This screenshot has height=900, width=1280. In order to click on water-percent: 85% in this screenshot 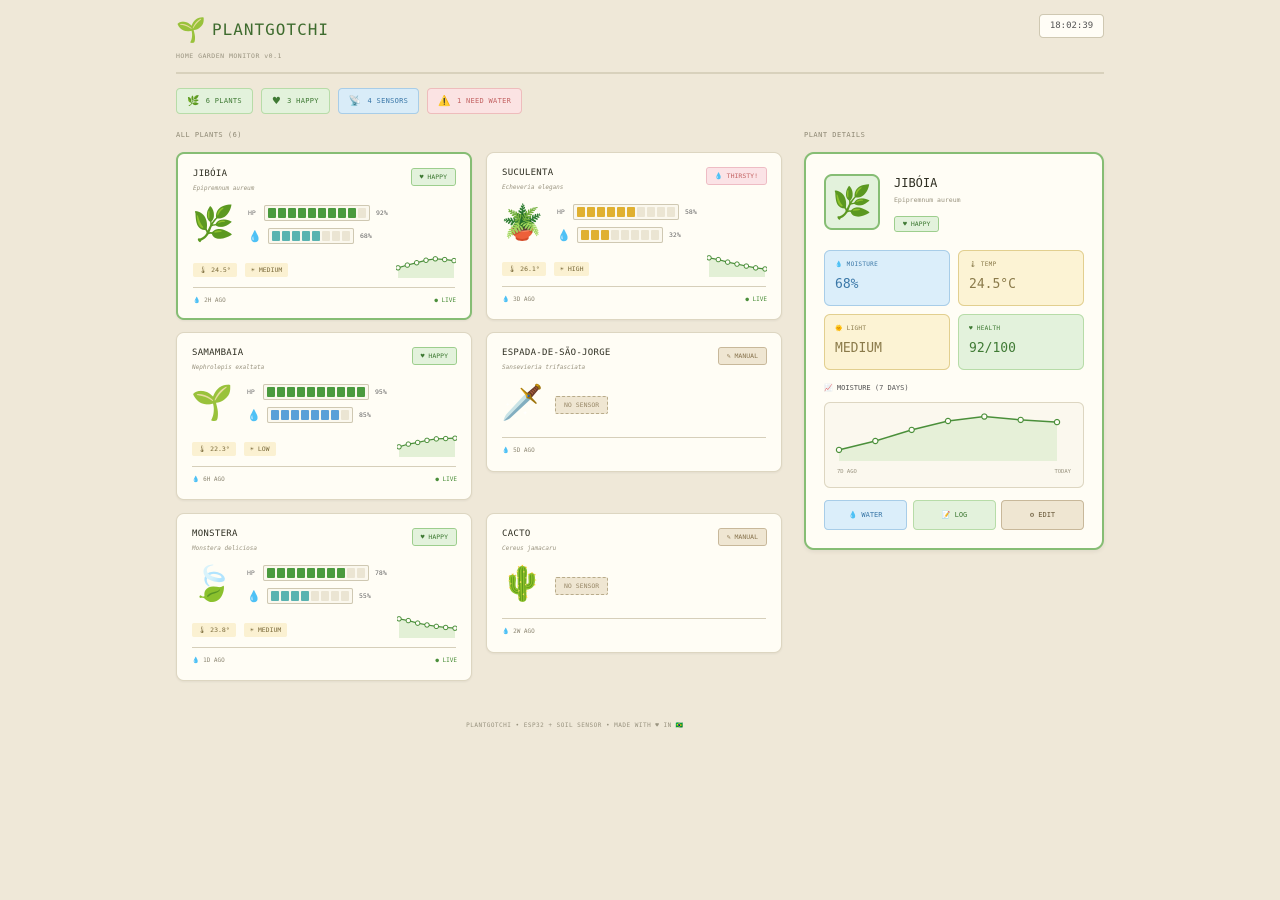, I will do `click(365, 415)`.